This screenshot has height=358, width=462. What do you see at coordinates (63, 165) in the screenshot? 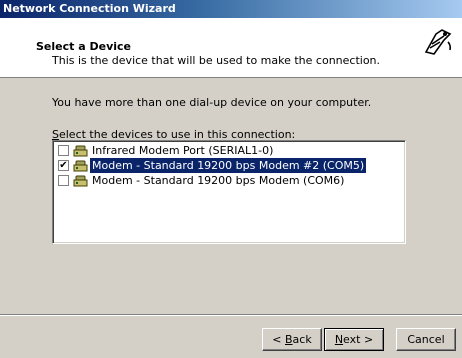
I see `device-checkbox-checked: ✔` at bounding box center [63, 165].